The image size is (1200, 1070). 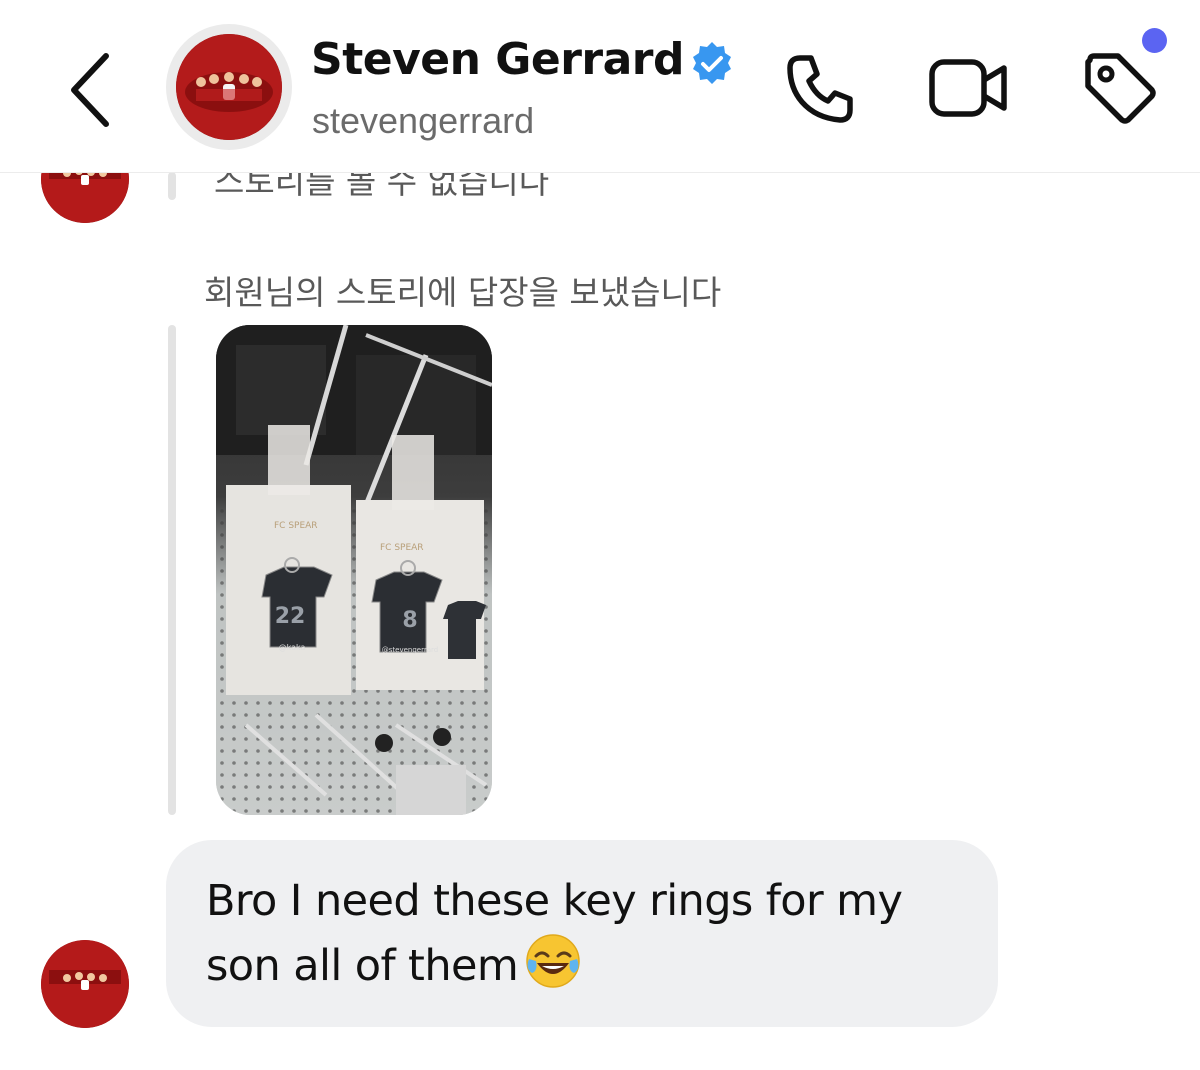 What do you see at coordinates (85, 984) in the screenshot?
I see `avatar` at bounding box center [85, 984].